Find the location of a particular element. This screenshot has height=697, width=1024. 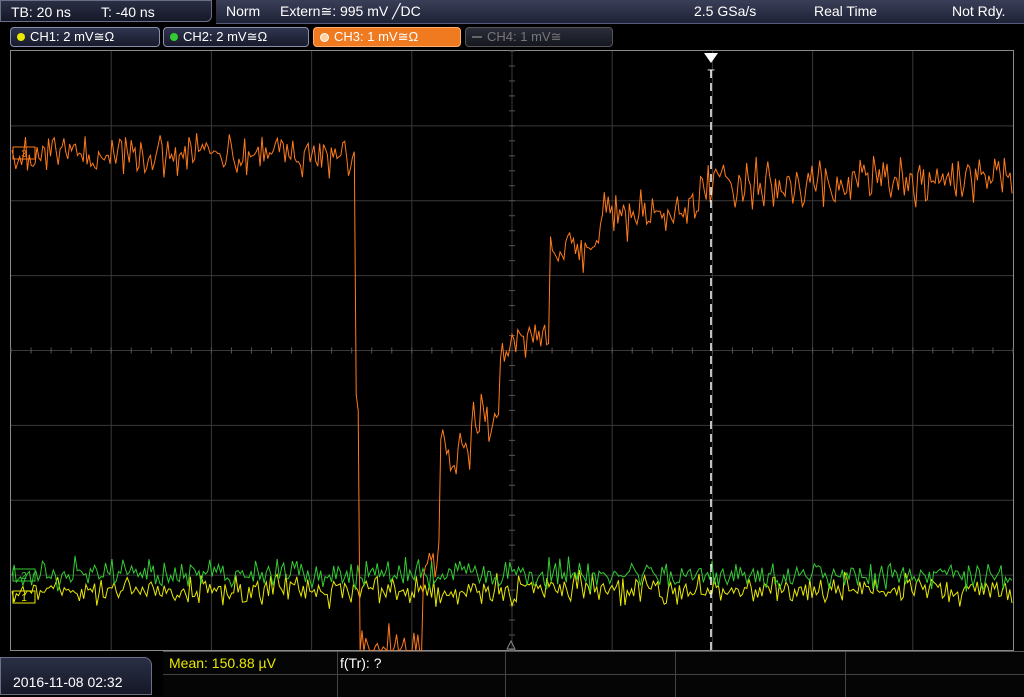

mean-measurement: Mean: 150.88 µV is located at coordinates (222, 663).